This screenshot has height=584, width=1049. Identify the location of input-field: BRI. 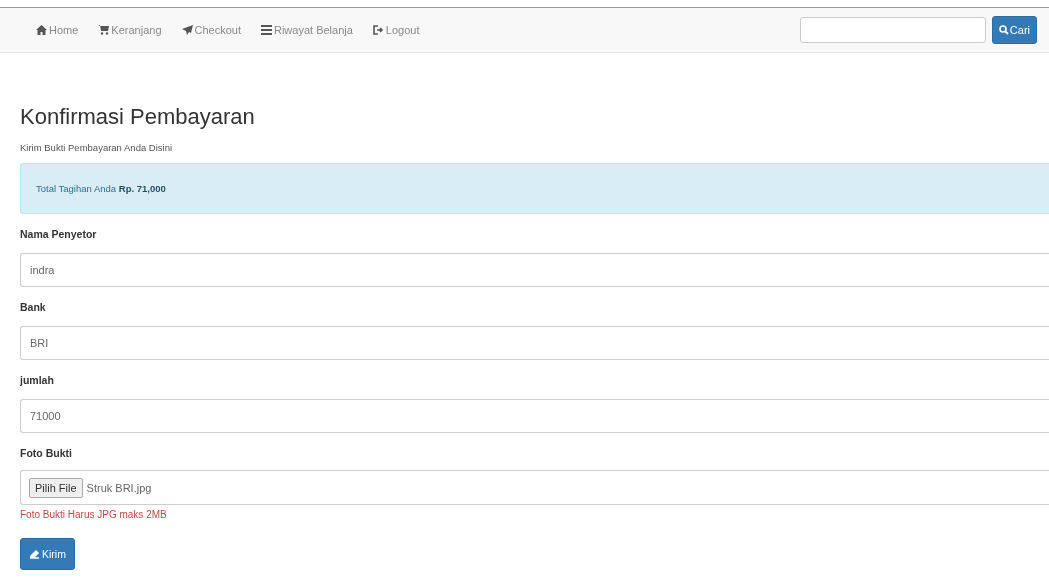
(534, 343).